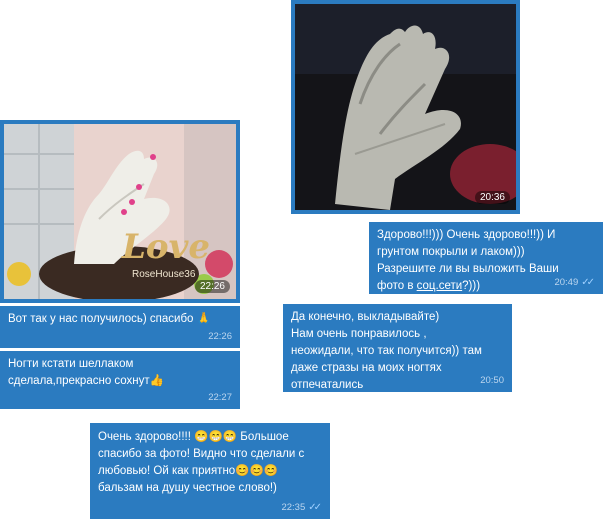 Image resolution: width=603 pixels, height=524 pixels. What do you see at coordinates (203, 319) in the screenshot?
I see `pray-emoji-icon: 🙏` at bounding box center [203, 319].